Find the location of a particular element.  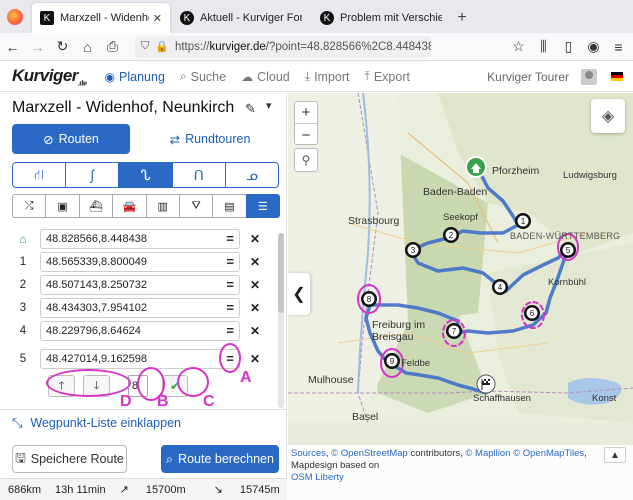

reload-icon: ↻ is located at coordinates (62, 47).